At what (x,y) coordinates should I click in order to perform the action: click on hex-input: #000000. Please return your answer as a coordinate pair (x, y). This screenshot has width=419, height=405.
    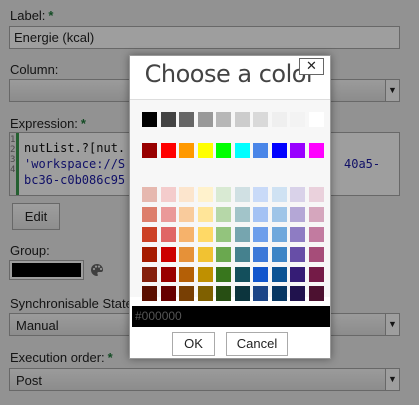
    Looking at the image, I should click on (231, 316).